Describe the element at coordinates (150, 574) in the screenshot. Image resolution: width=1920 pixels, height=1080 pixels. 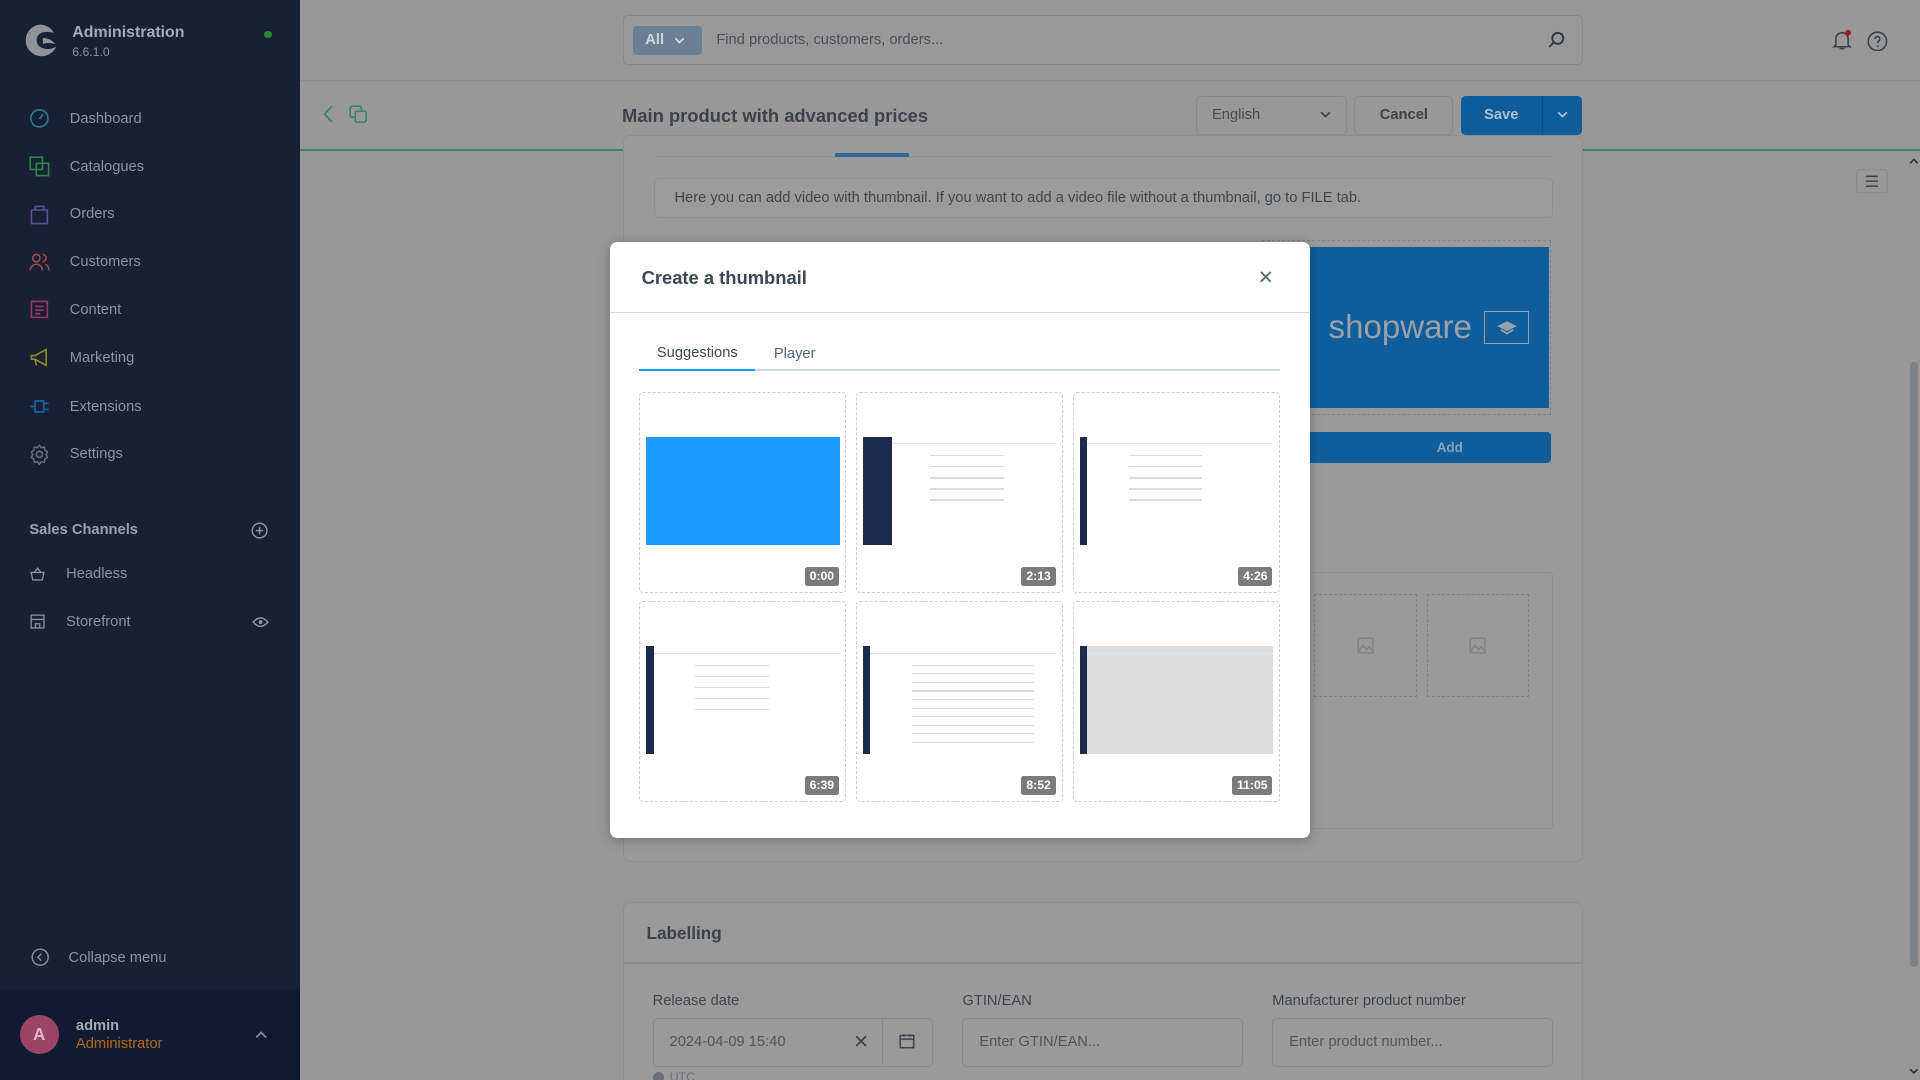
I see `sidebar-item-headless: Headless` at that location.